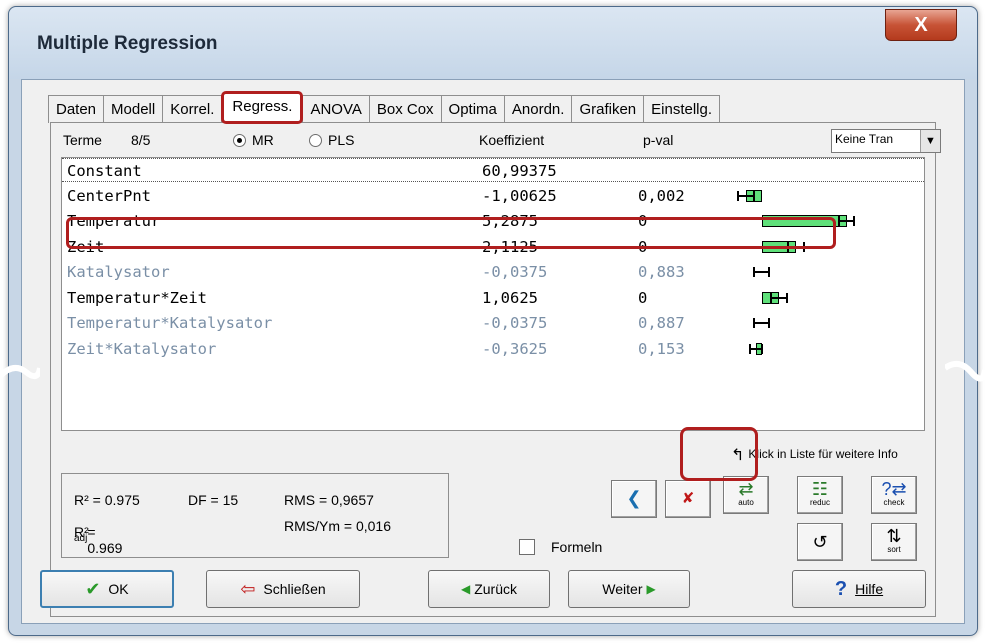 This screenshot has height=643, width=985. Describe the element at coordinates (560, 547) in the screenshot. I see `formulas-checkbox: Formeln` at that location.